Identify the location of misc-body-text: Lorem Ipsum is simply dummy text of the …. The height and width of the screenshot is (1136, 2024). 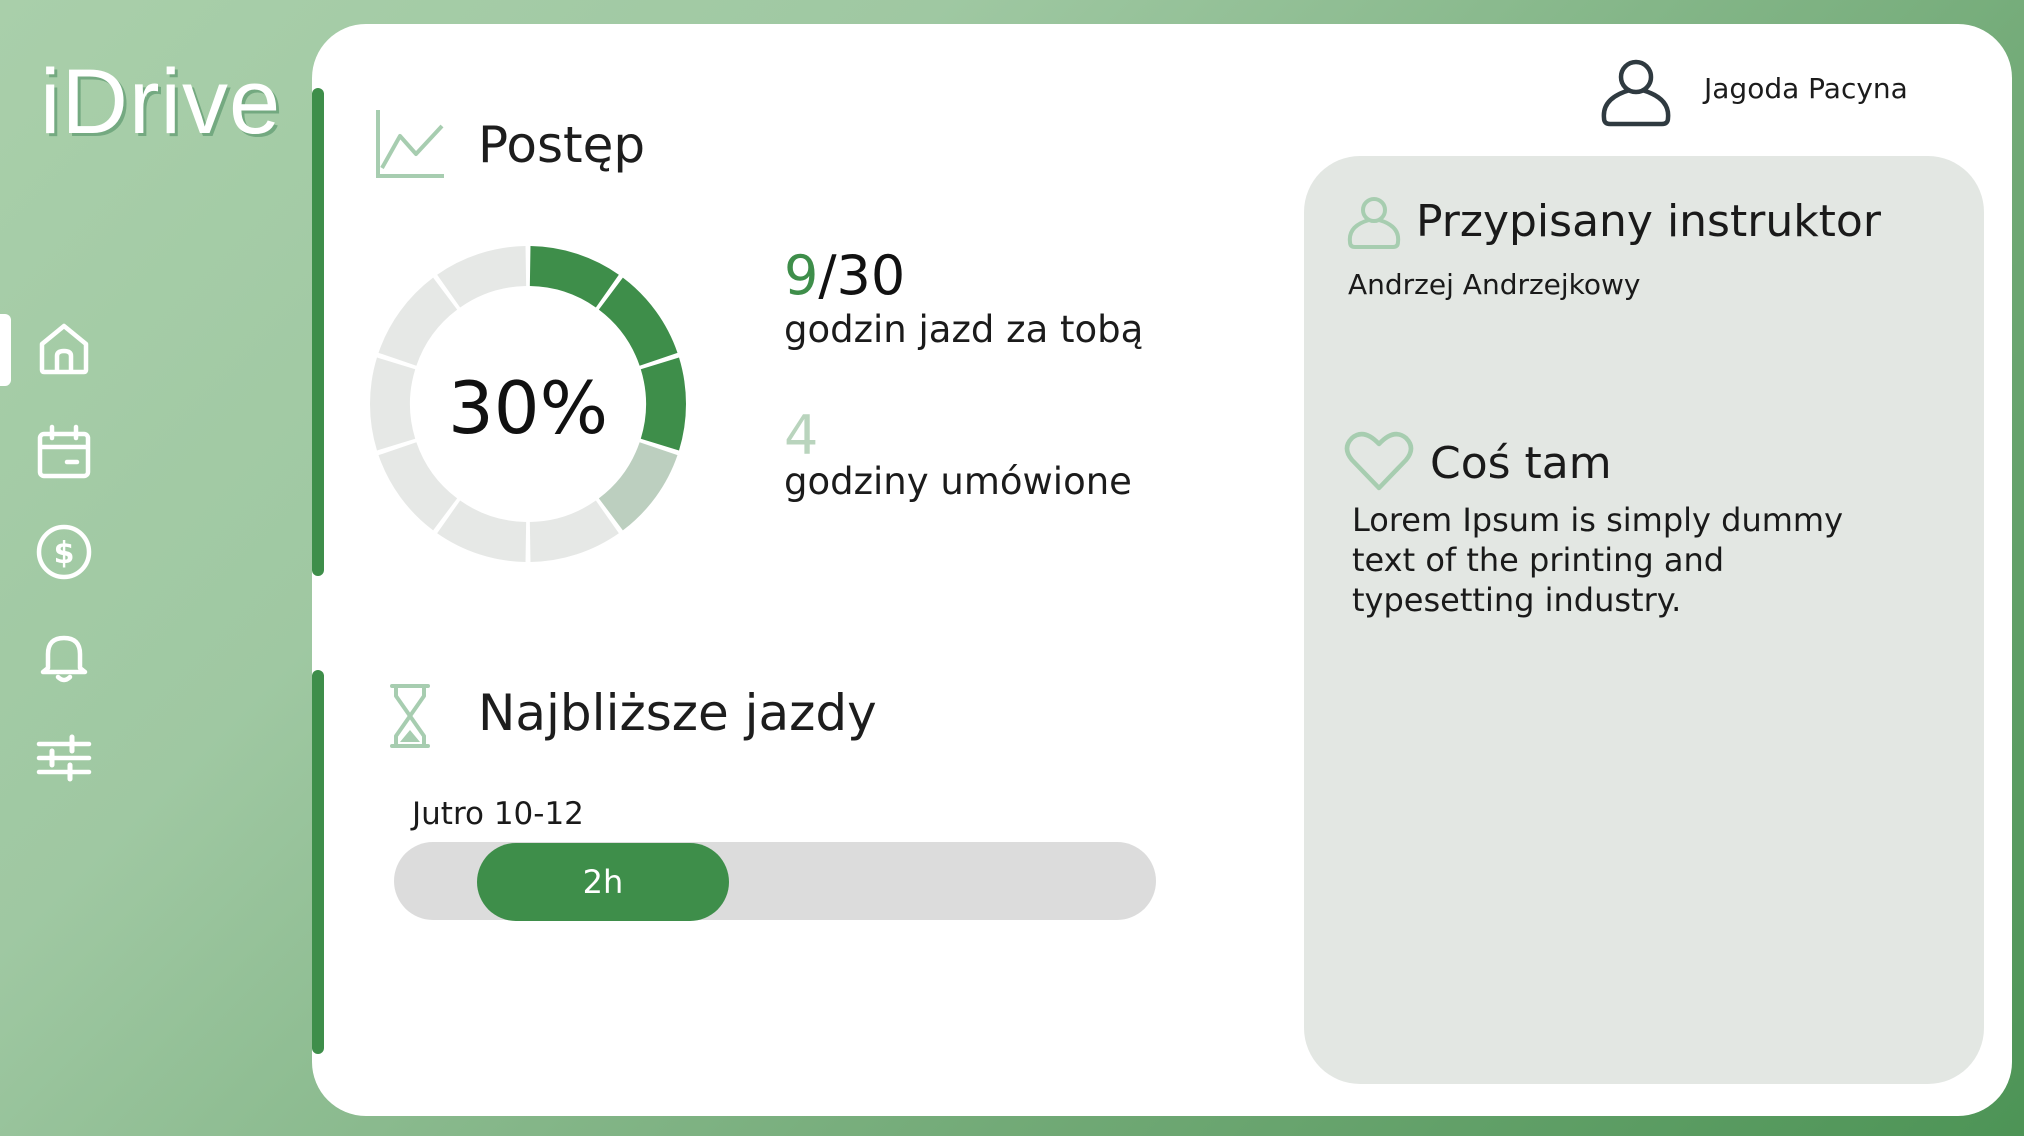
(1598, 560).